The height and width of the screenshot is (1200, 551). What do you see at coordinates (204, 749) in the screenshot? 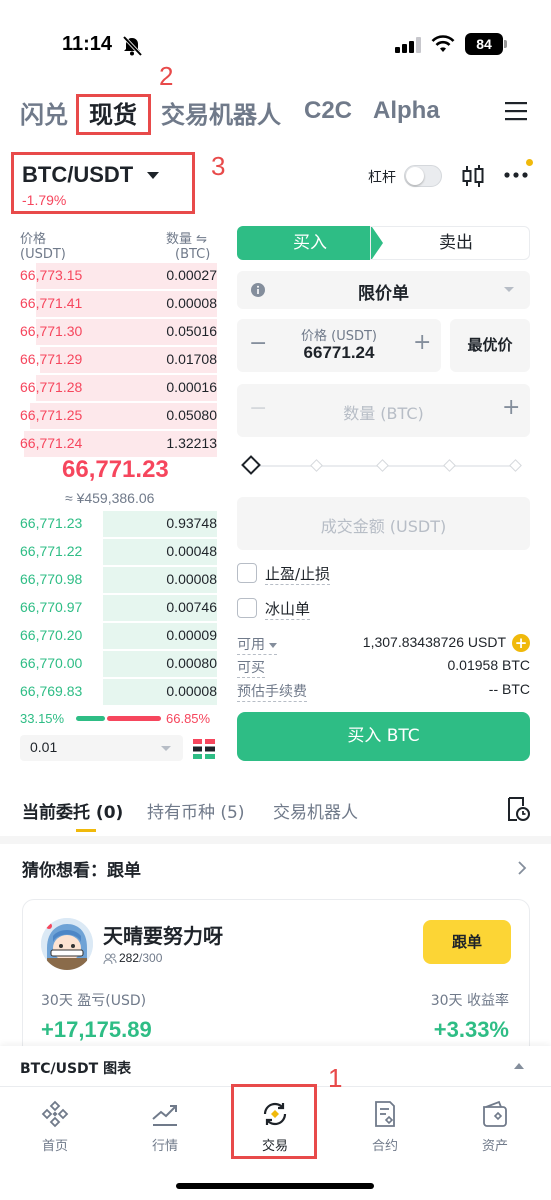
I see `orderbook-layout-icon` at bounding box center [204, 749].